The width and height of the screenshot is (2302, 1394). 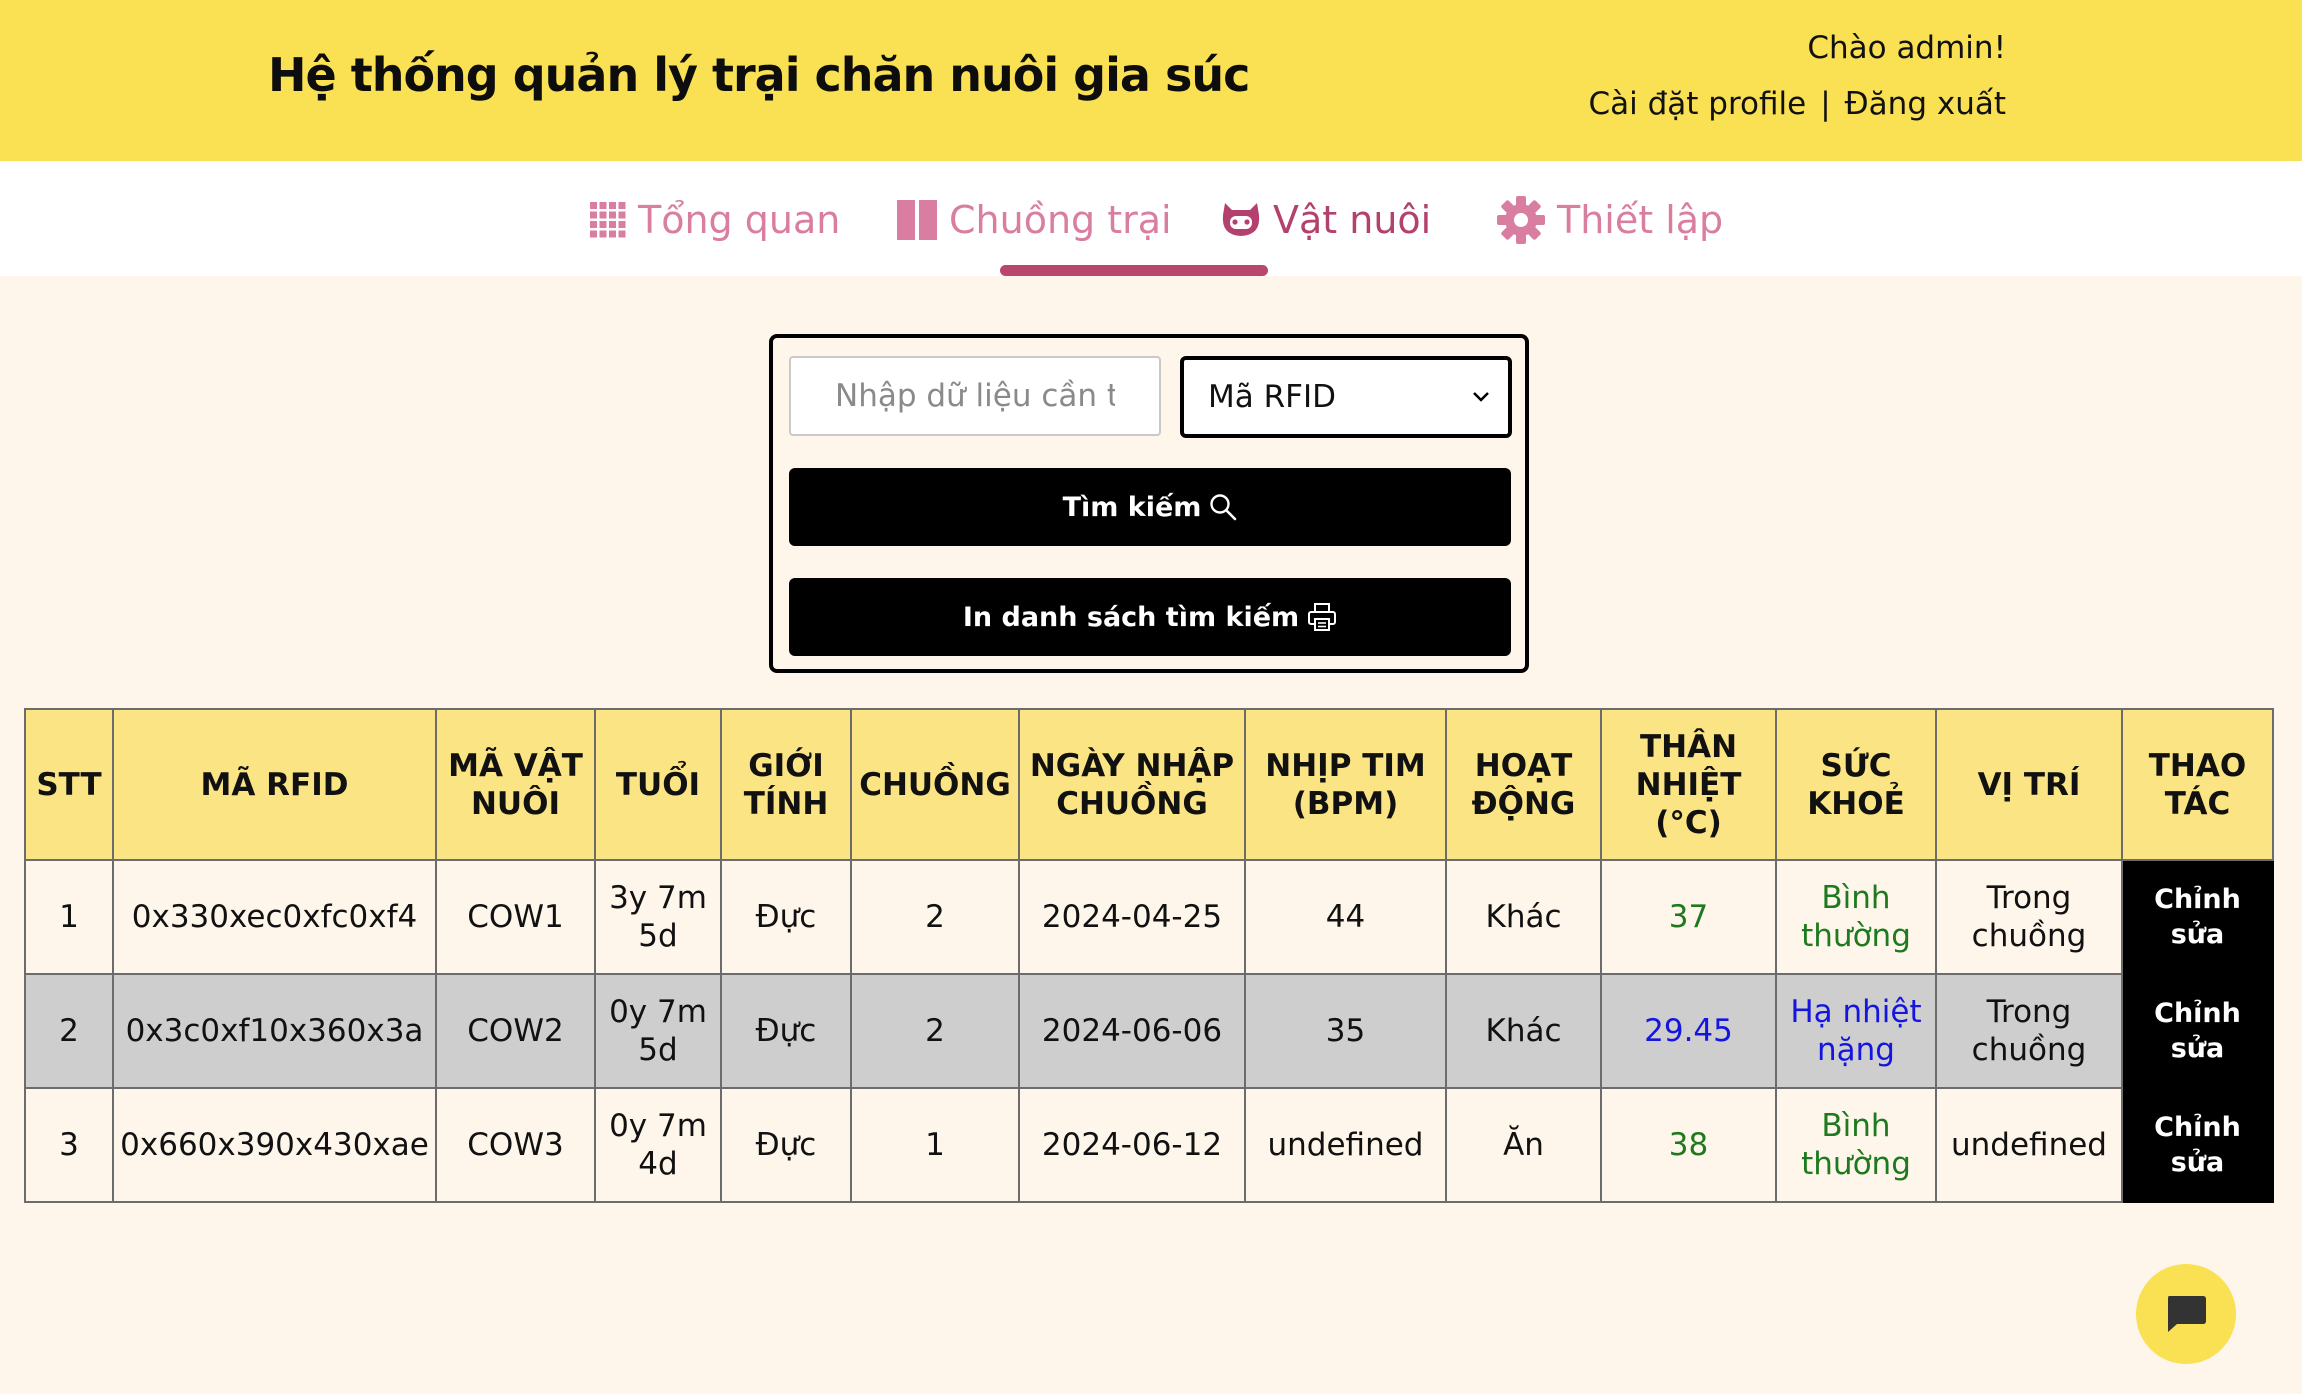 What do you see at coordinates (1856, 1031) in the screenshot?
I see `cell-health: Hạ nhiệt nặng` at bounding box center [1856, 1031].